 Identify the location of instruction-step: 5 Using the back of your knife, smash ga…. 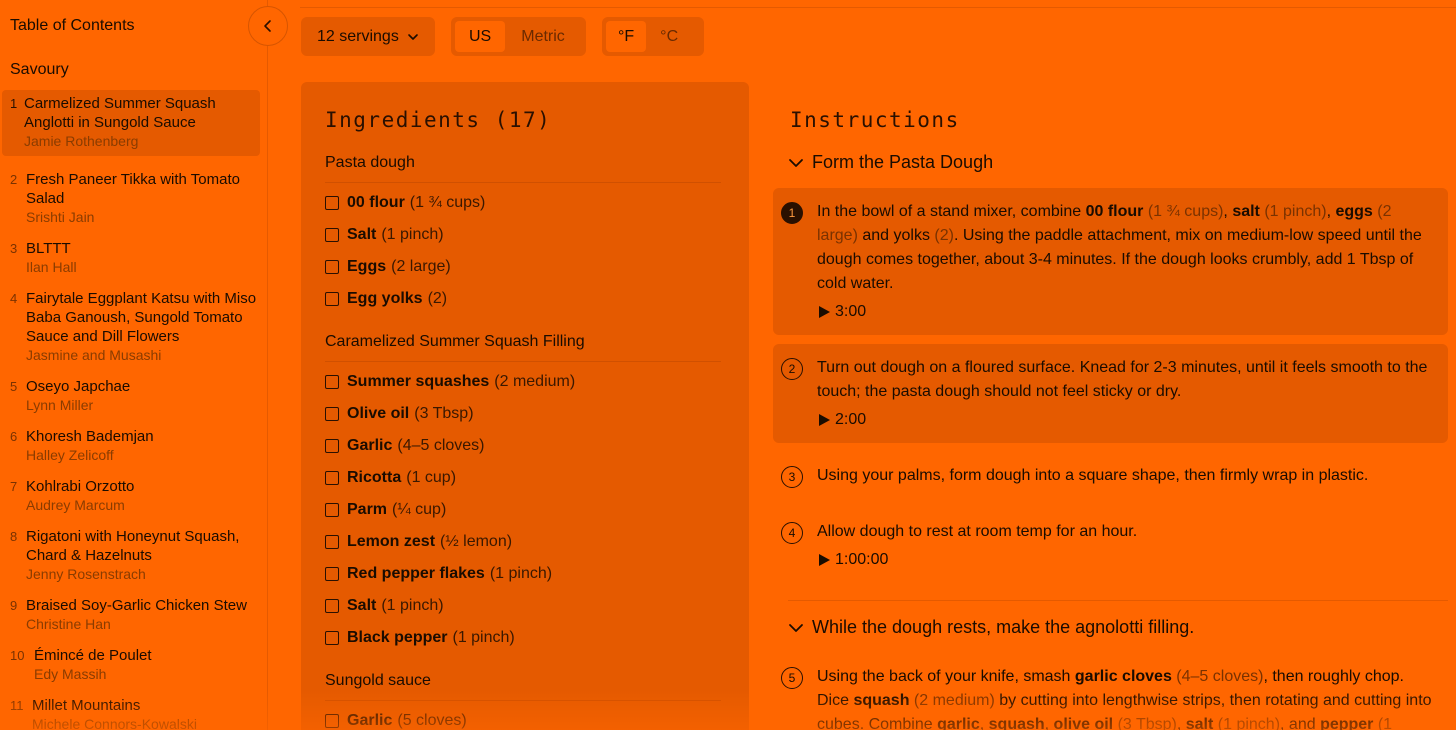
(1110, 691).